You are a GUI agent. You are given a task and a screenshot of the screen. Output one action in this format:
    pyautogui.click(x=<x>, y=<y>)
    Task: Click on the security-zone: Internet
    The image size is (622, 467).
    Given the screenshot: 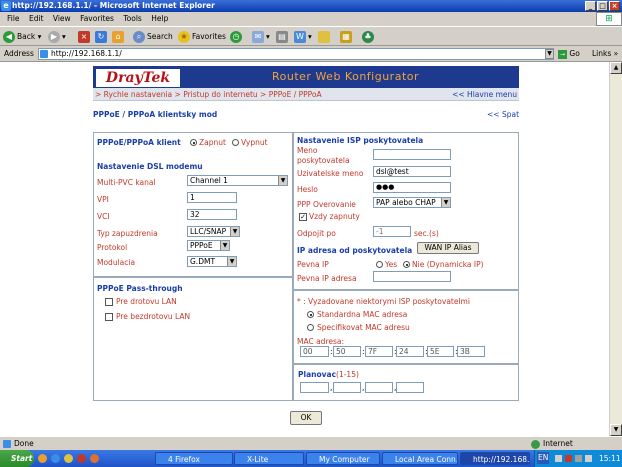 What is the action you would take?
    pyautogui.click(x=558, y=443)
    